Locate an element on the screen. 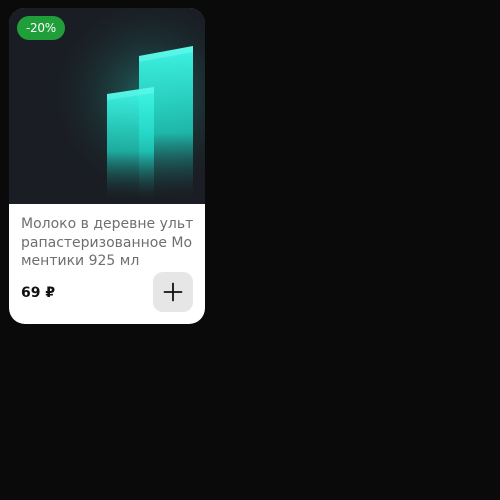 Image resolution: width=500 pixels, height=500 pixels. product-price: 69 ₽ is located at coordinates (38, 293).